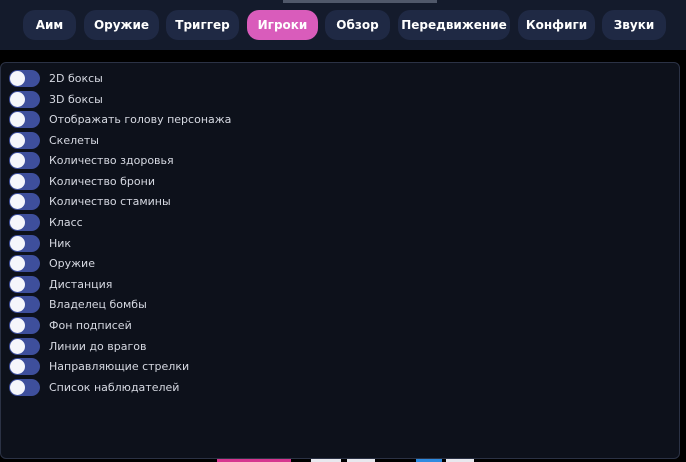 The width and height of the screenshot is (686, 462). I want to click on option-row: Дистанция, so click(209, 284).